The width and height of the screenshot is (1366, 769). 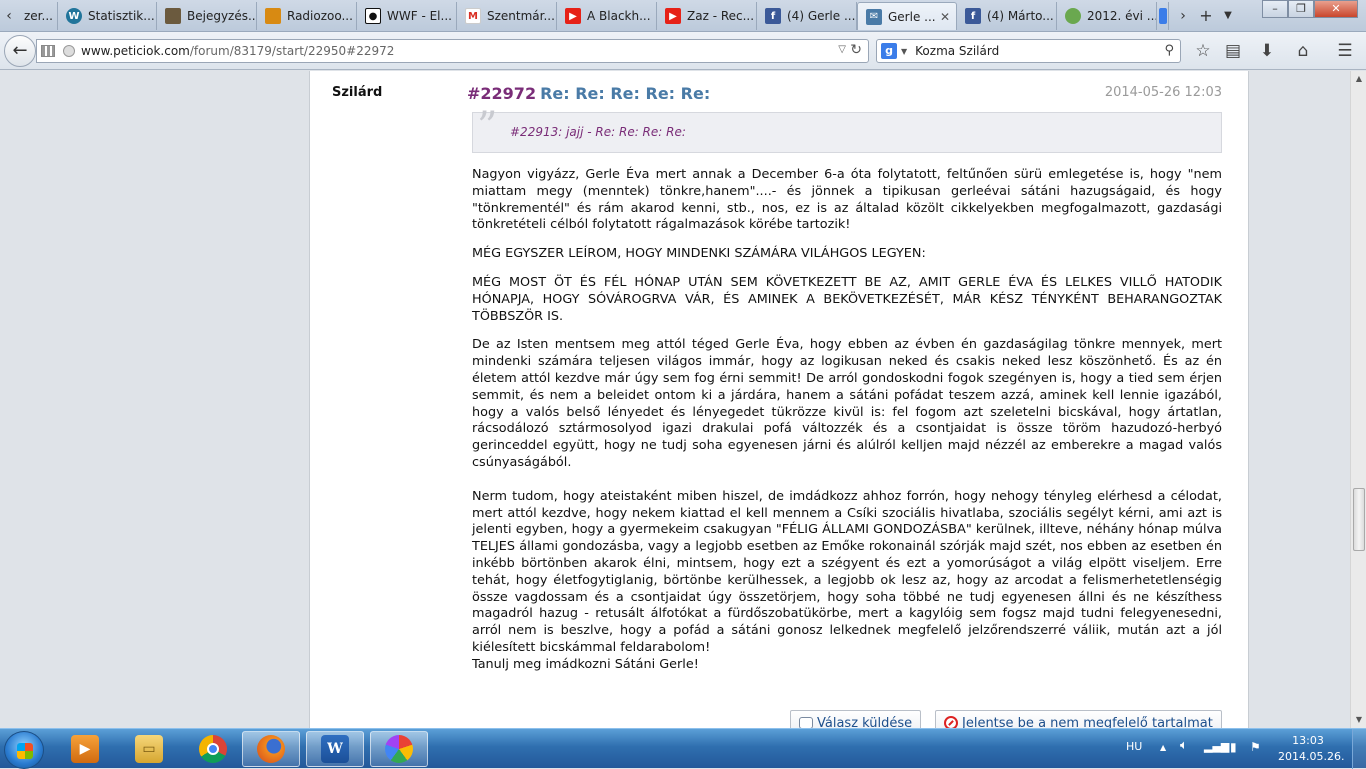 I want to click on quote-block: ” #22913: jajj - Re: Re: Re: Re:, so click(x=847, y=130).